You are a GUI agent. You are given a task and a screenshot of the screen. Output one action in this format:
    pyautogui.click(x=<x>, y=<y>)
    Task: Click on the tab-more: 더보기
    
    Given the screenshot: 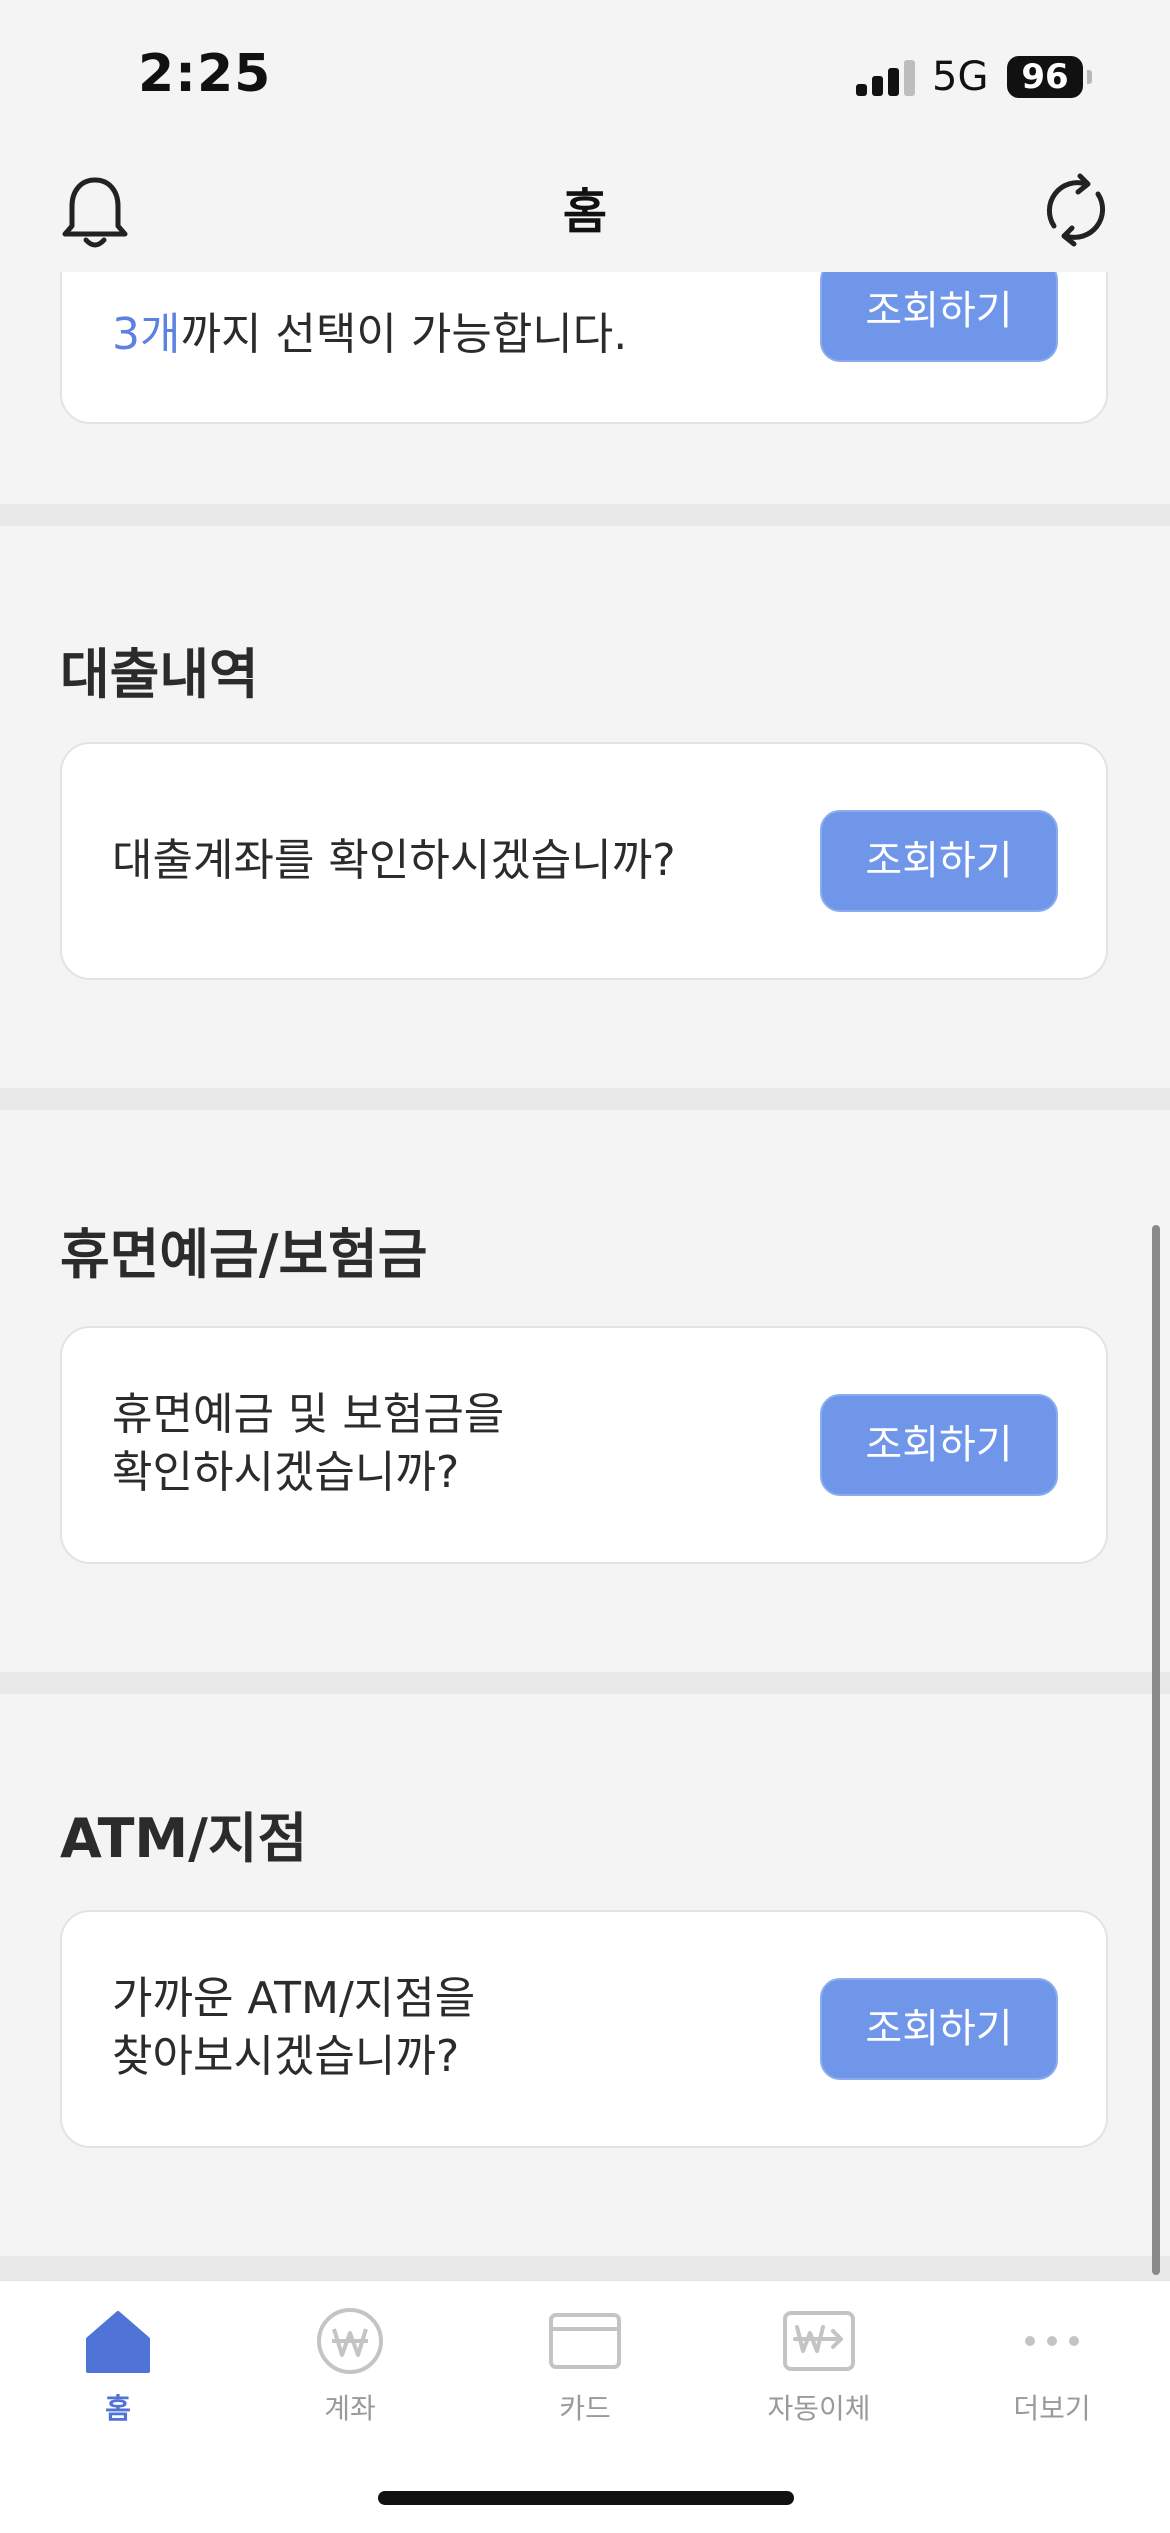 What is the action you would take?
    pyautogui.click(x=1052, y=2359)
    